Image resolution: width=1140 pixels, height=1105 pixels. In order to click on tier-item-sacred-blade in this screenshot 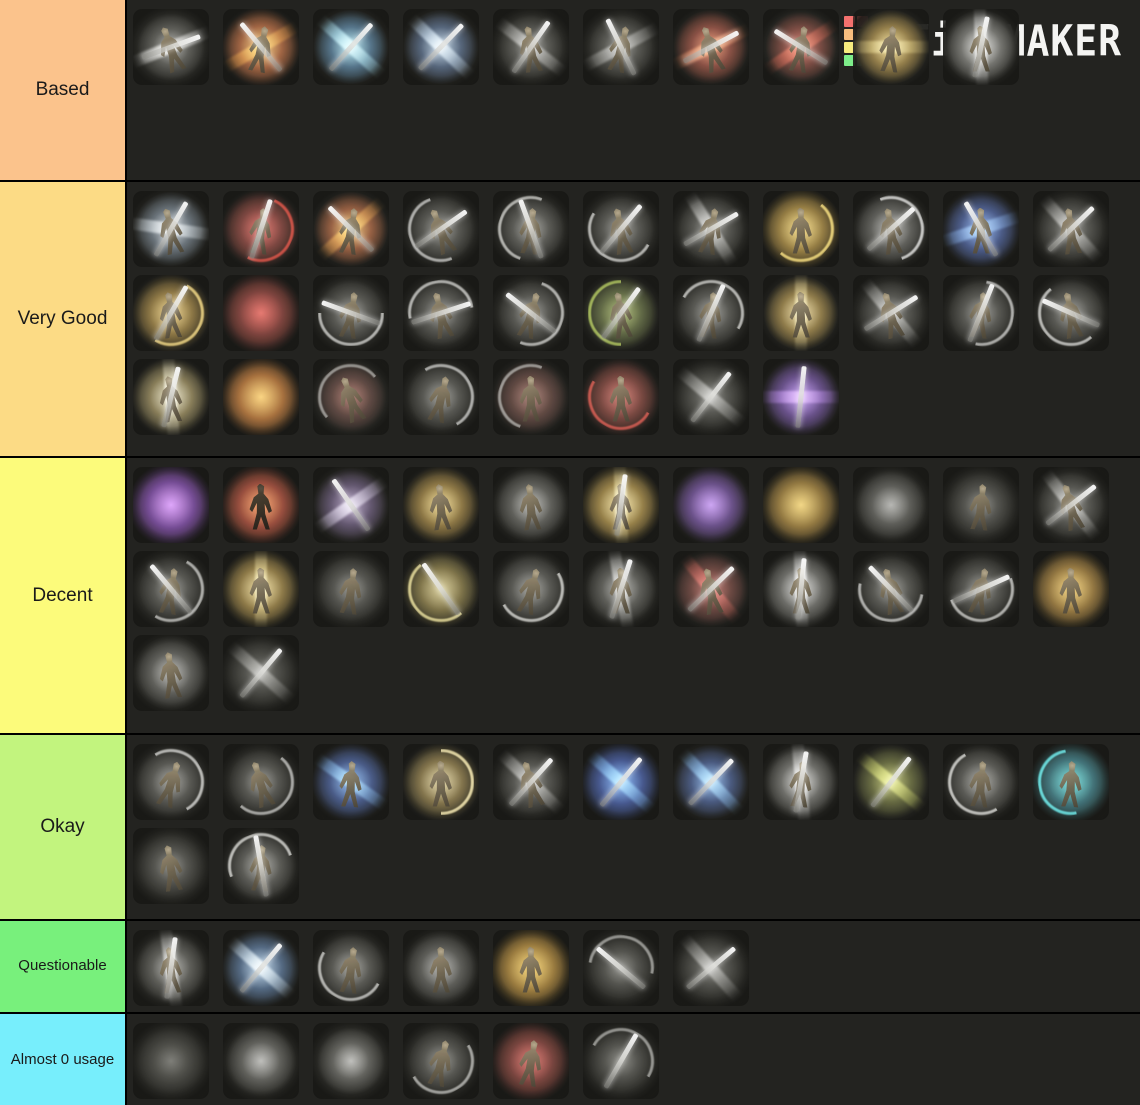, I will do `click(801, 313)`.